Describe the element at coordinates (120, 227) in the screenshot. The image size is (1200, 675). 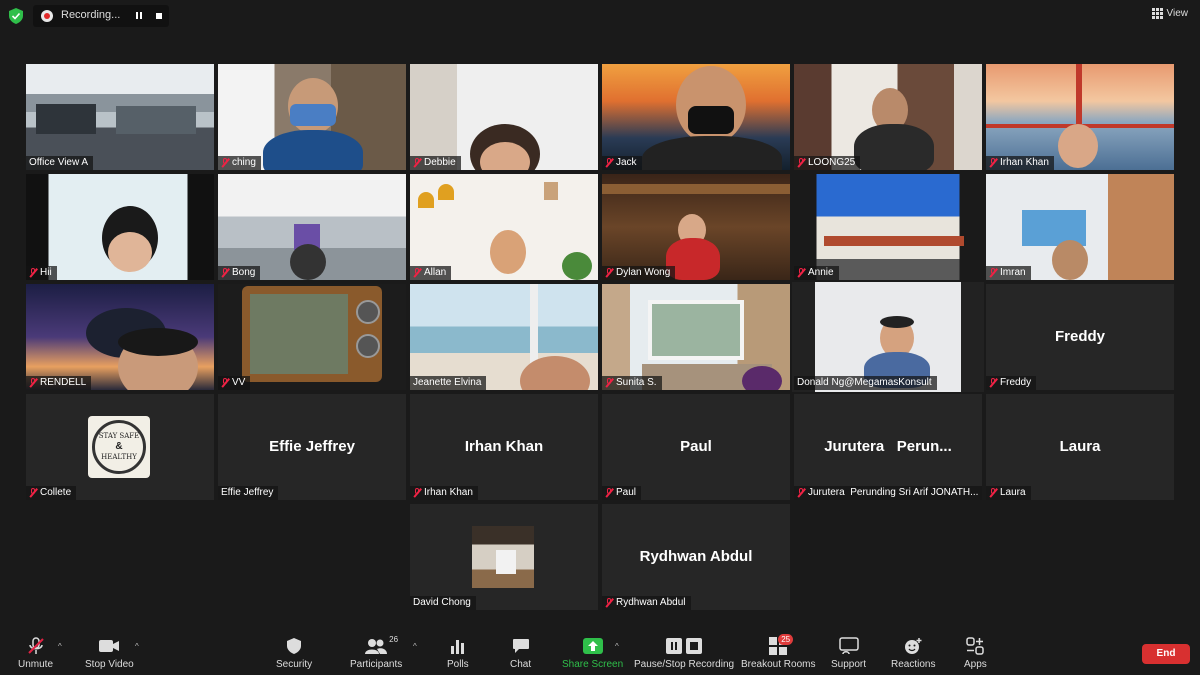
I see `video-tile: Hii` at that location.